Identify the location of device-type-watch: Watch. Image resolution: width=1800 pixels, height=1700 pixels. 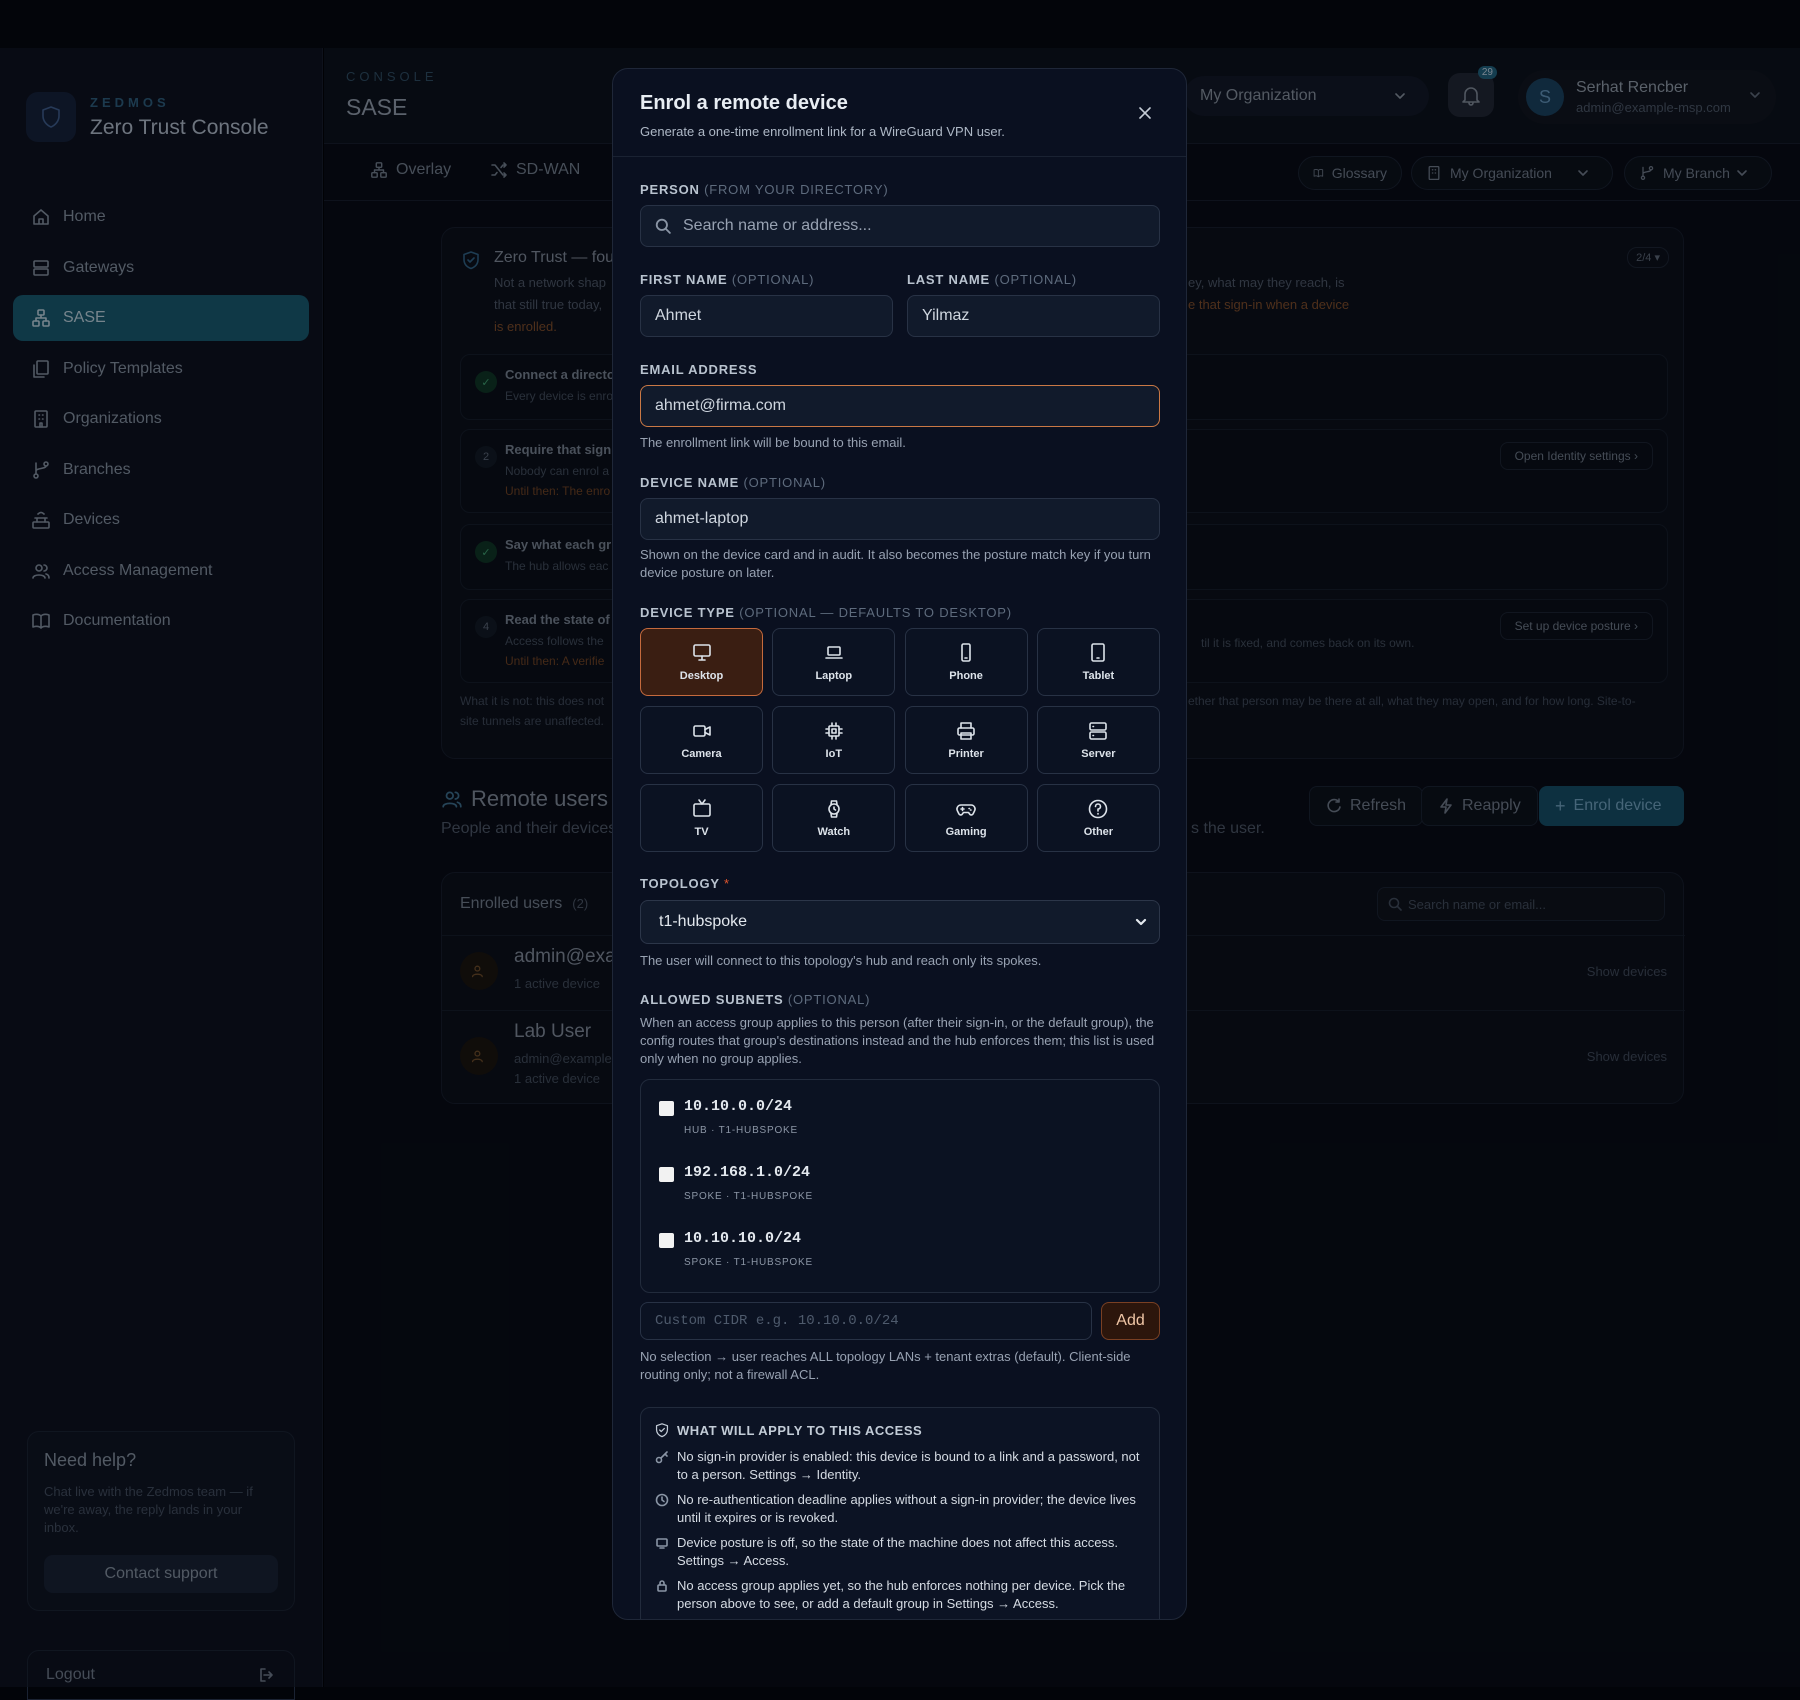
(834, 818).